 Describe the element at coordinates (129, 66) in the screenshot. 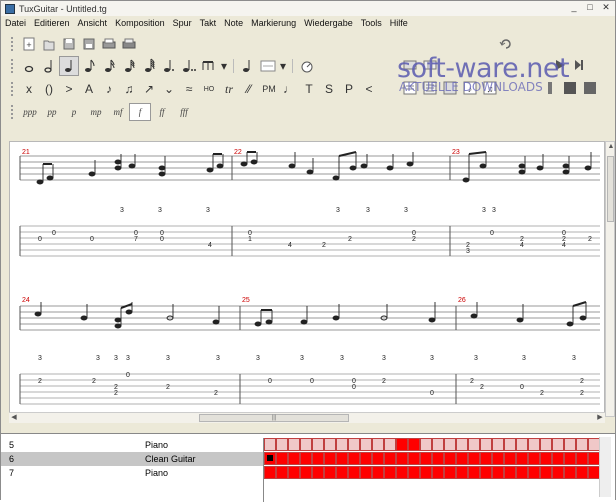

I see `thirty-second-note-icon` at that location.